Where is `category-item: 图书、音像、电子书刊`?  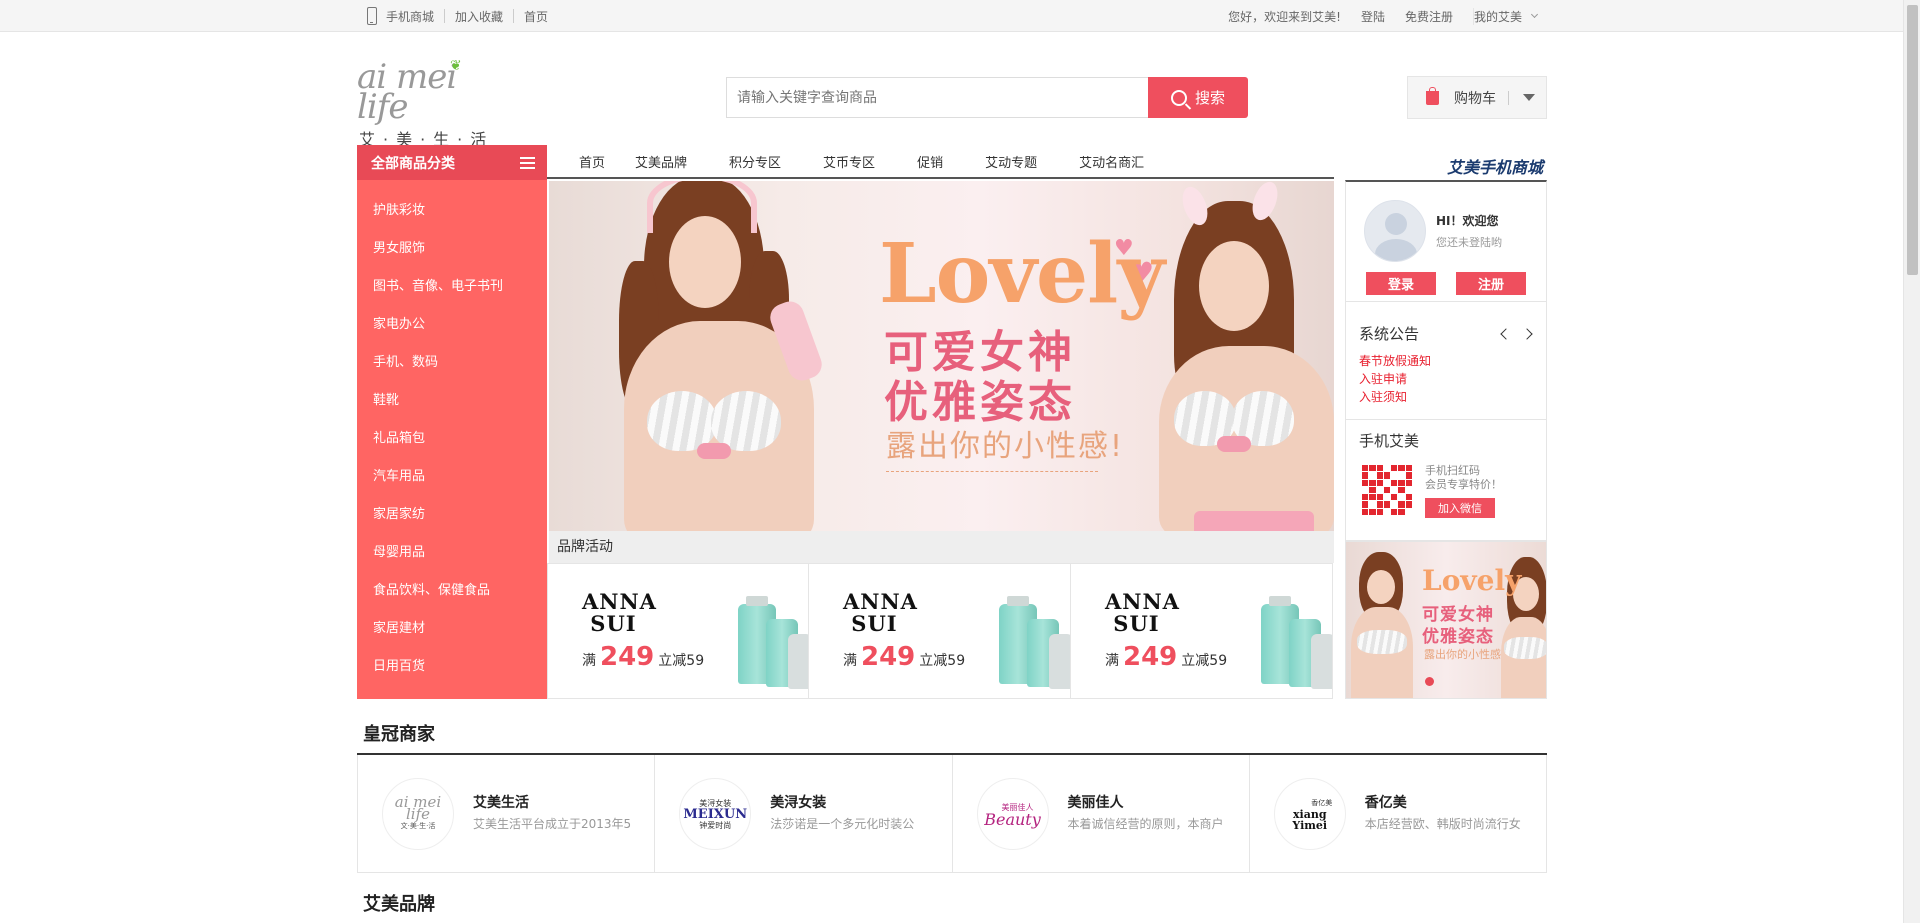 category-item: 图书、音像、电子书刊 is located at coordinates (452, 287).